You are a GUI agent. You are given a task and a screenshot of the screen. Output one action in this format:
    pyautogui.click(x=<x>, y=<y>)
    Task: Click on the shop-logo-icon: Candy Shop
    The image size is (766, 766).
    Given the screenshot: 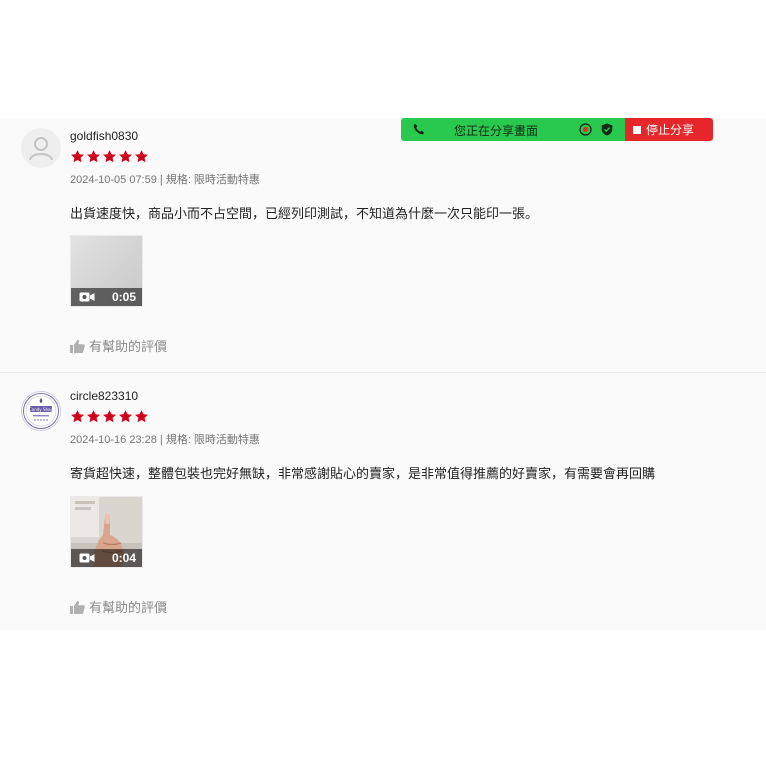 What is the action you would take?
    pyautogui.click(x=41, y=411)
    